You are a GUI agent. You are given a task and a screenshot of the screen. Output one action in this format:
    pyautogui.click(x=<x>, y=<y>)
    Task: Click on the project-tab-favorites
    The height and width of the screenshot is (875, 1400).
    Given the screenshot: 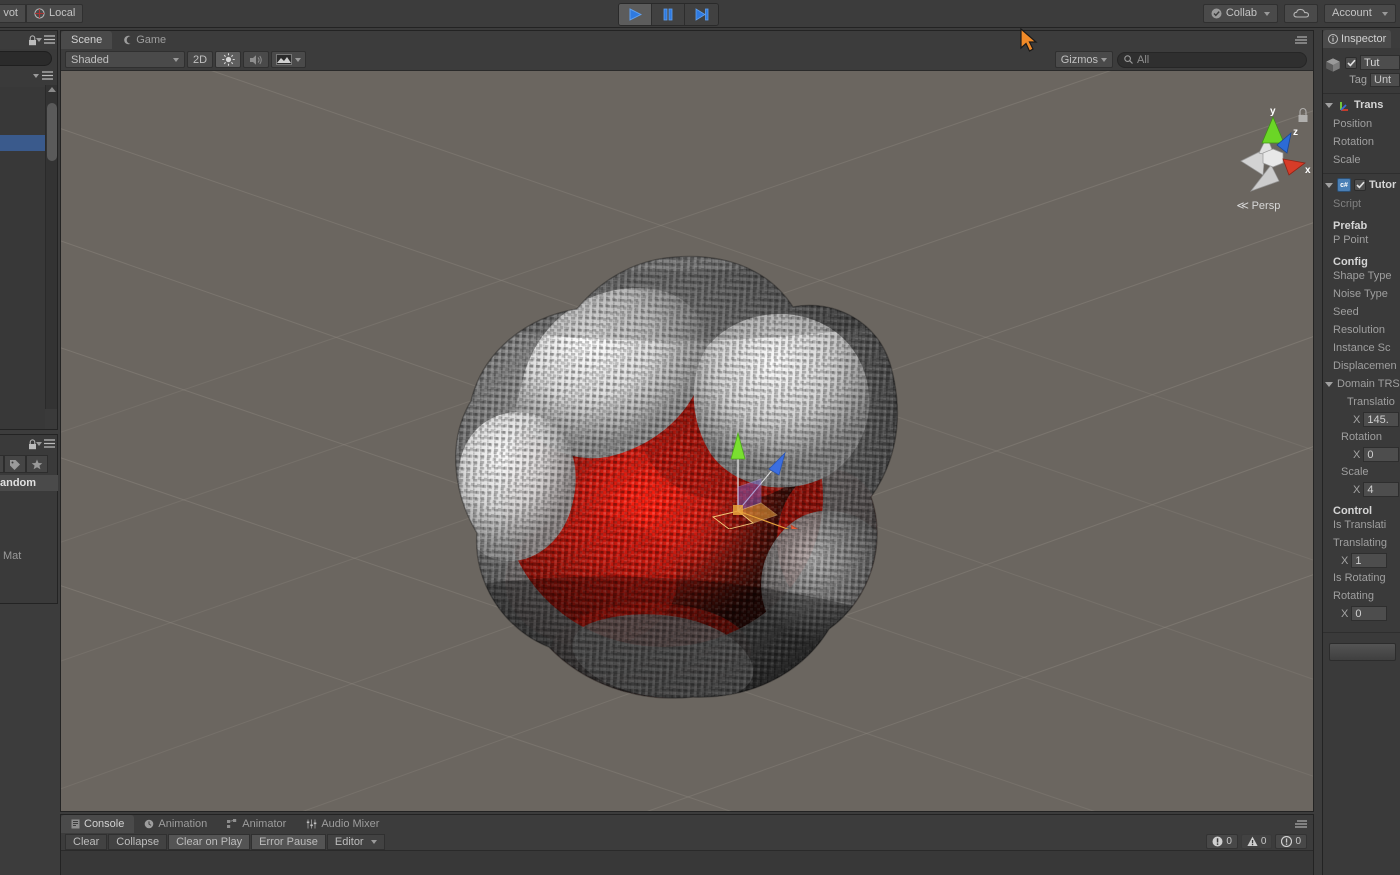 What is the action you would take?
    pyautogui.click(x=37, y=464)
    